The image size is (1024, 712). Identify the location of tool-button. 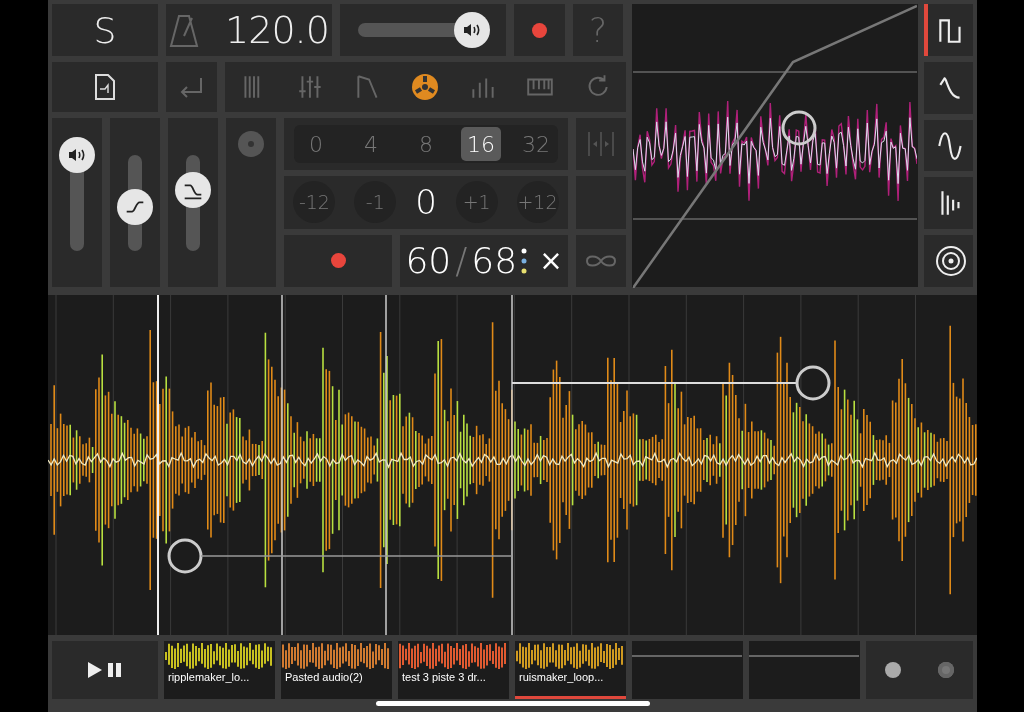
(425, 87).